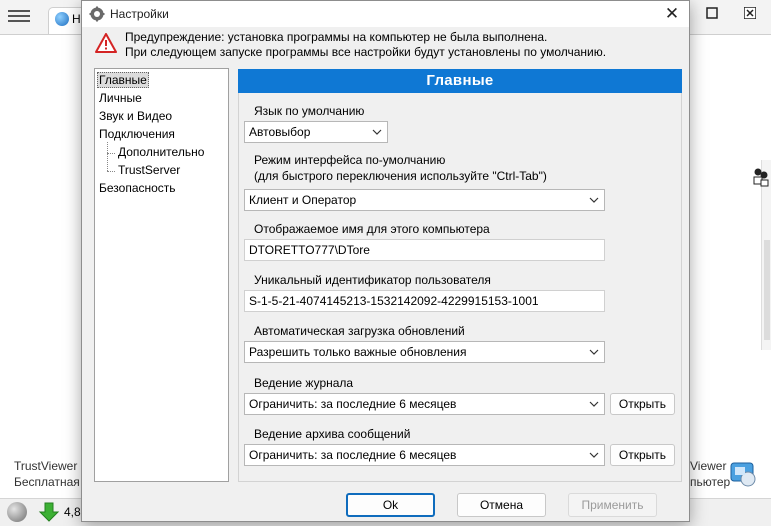 The height and width of the screenshot is (526, 771). What do you see at coordinates (372, 280) in the screenshot?
I see `user-id-label: Уникальный идентификатор пользователя` at bounding box center [372, 280].